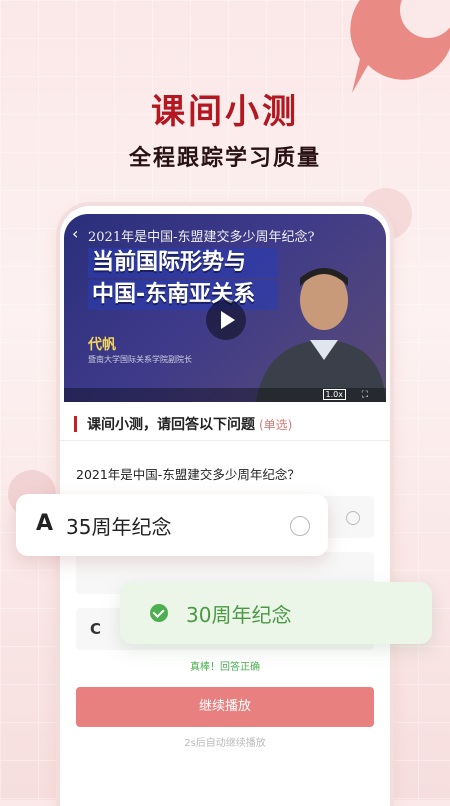 This screenshot has height=806, width=450. I want to click on back-arrow-icon: ‹, so click(75, 233).